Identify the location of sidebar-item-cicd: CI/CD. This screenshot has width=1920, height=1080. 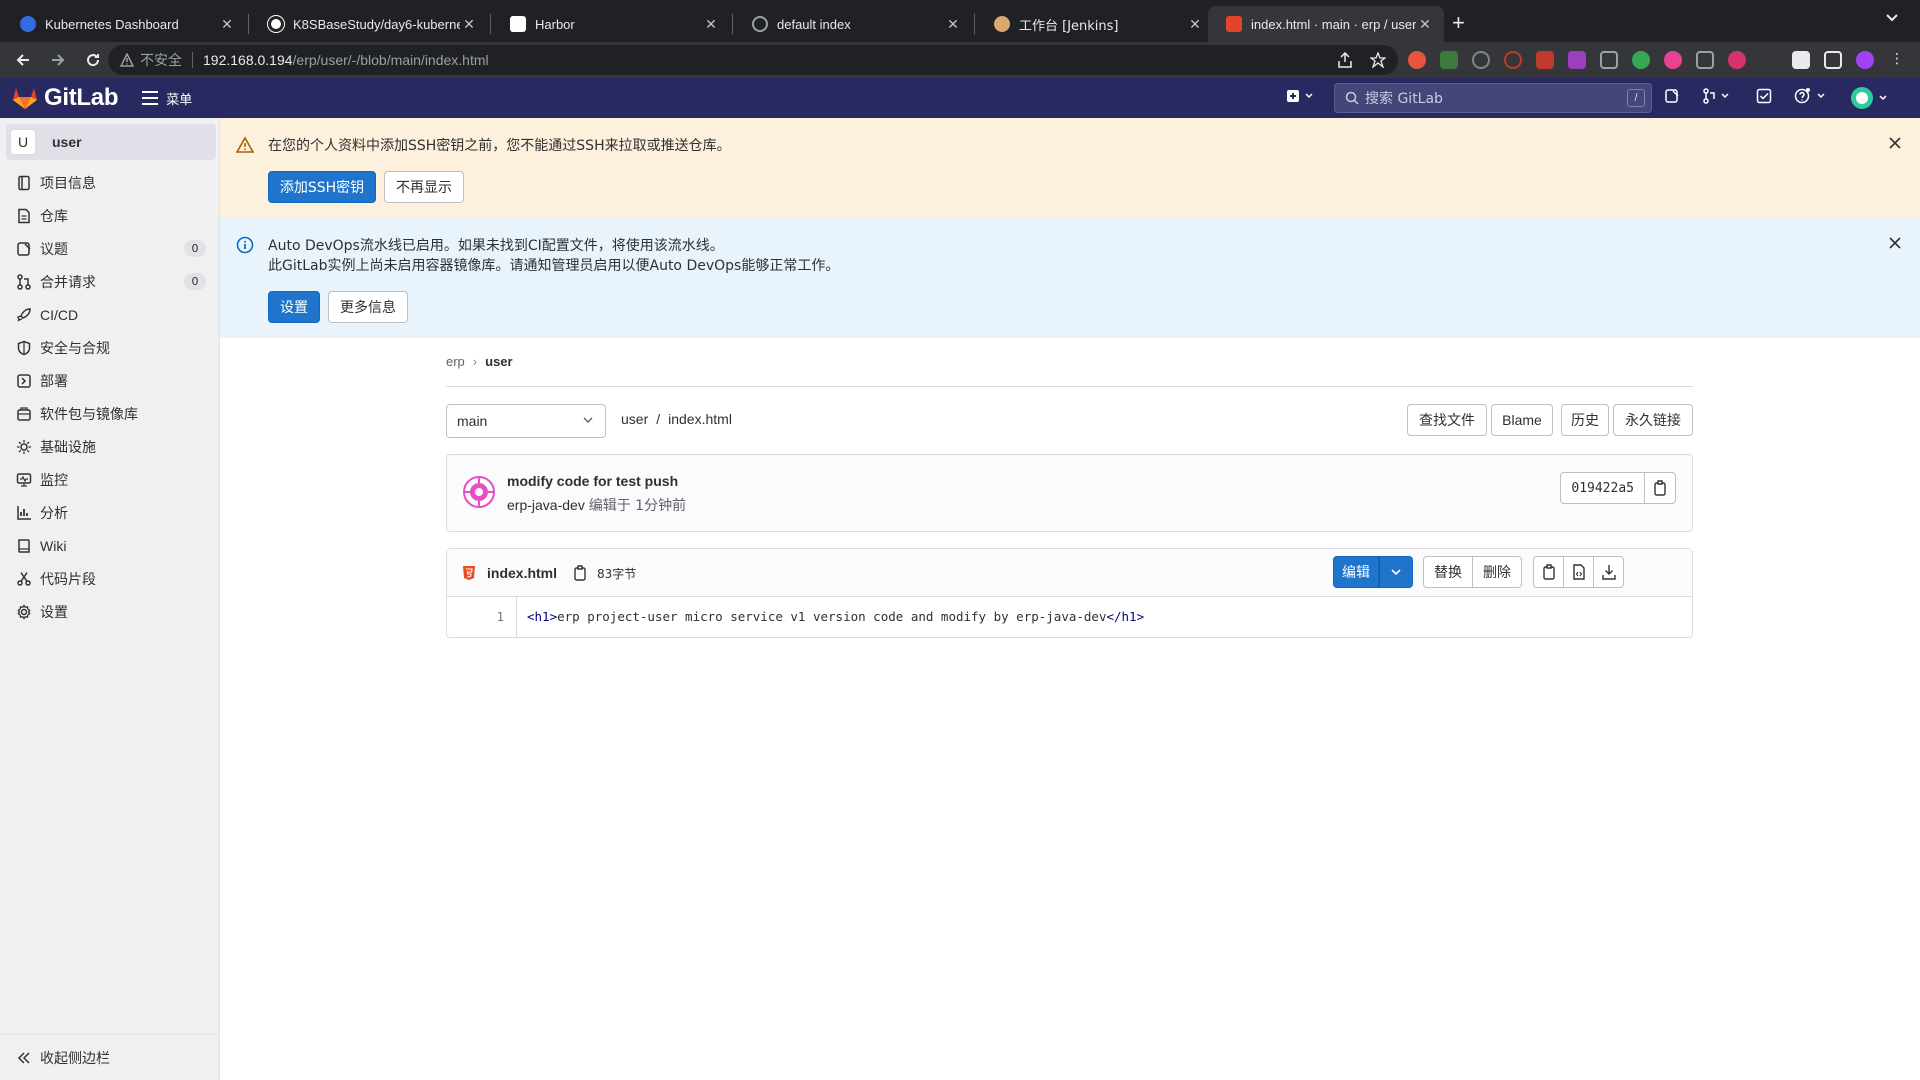
(110, 314).